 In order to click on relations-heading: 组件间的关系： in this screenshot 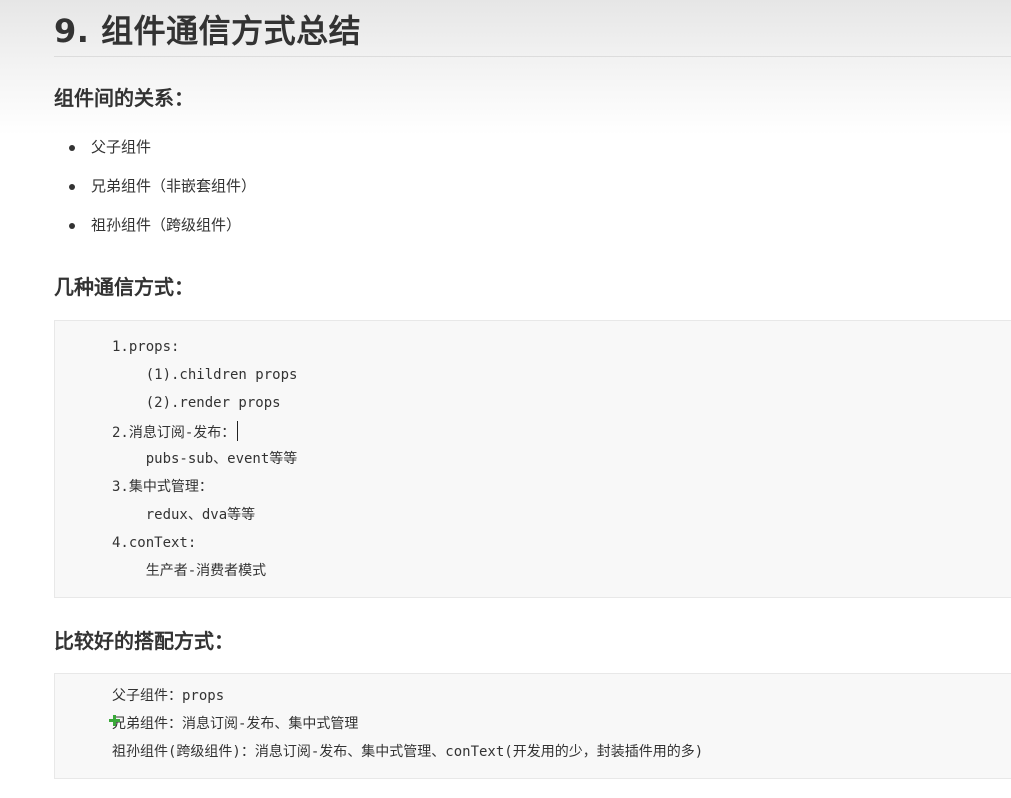, I will do `click(124, 98)`.